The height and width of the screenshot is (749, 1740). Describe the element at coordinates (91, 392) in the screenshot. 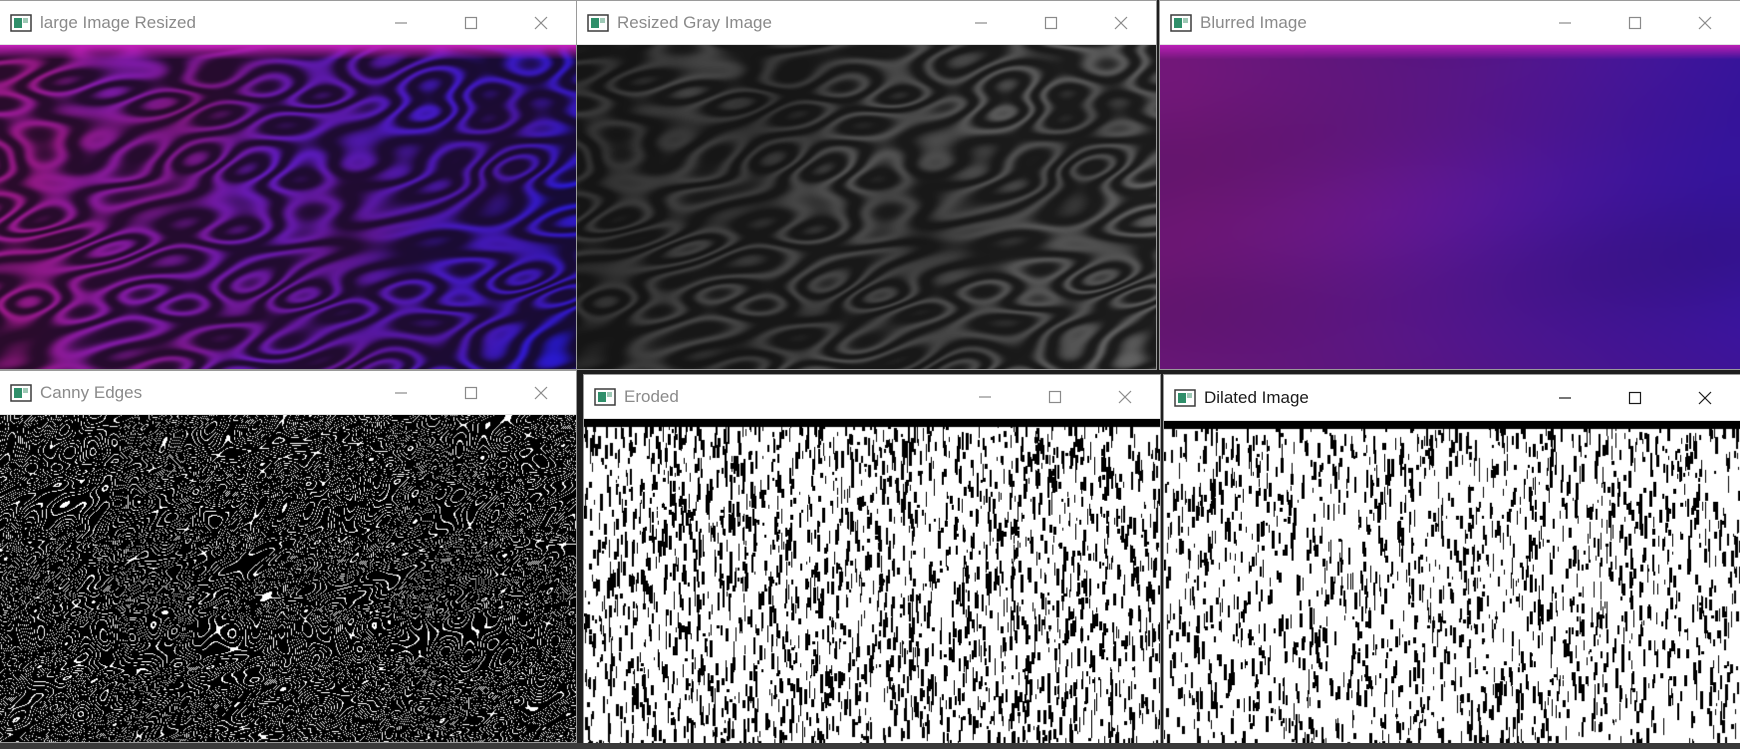

I see `window-title: Canny Edges` at that location.